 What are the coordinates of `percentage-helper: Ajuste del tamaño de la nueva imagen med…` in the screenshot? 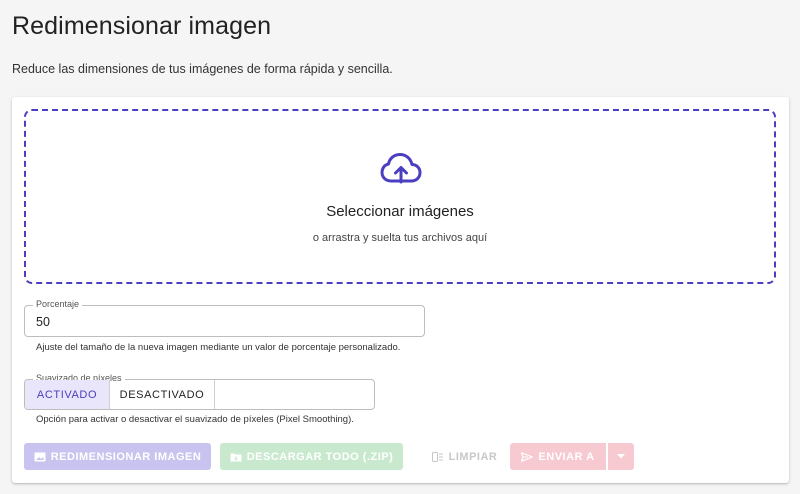 It's located at (218, 347).